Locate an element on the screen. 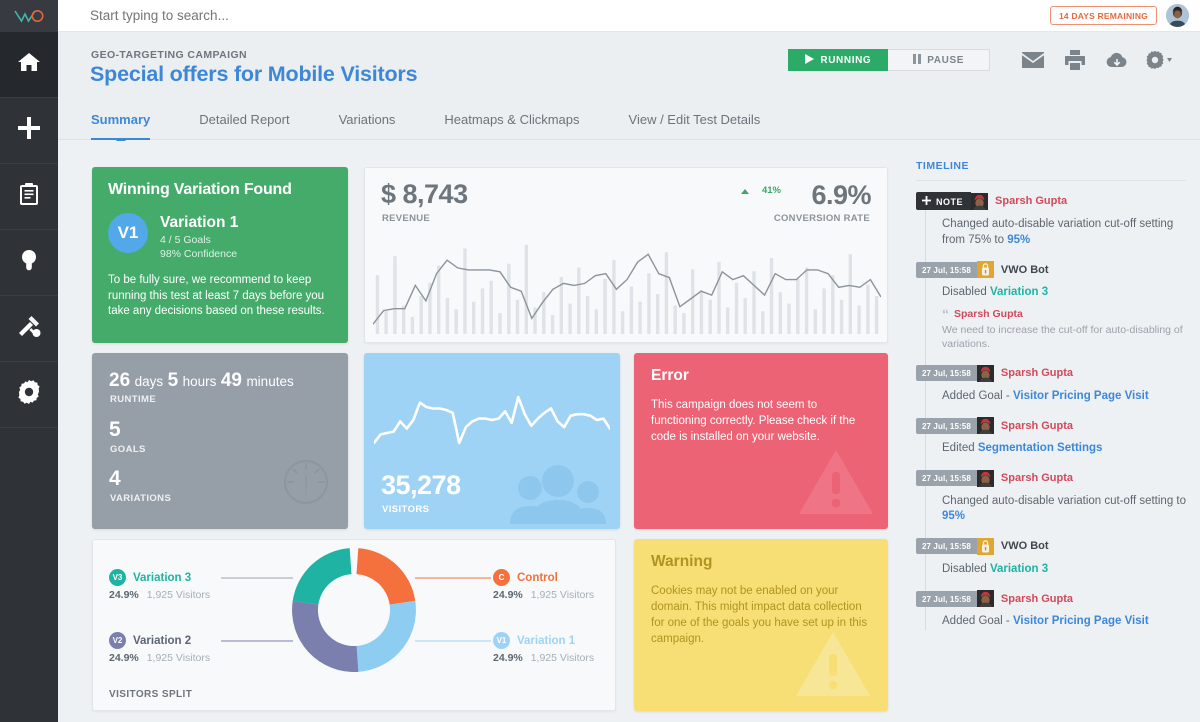 The width and height of the screenshot is (1200, 722). legend-head: C Control is located at coordinates (543, 577).